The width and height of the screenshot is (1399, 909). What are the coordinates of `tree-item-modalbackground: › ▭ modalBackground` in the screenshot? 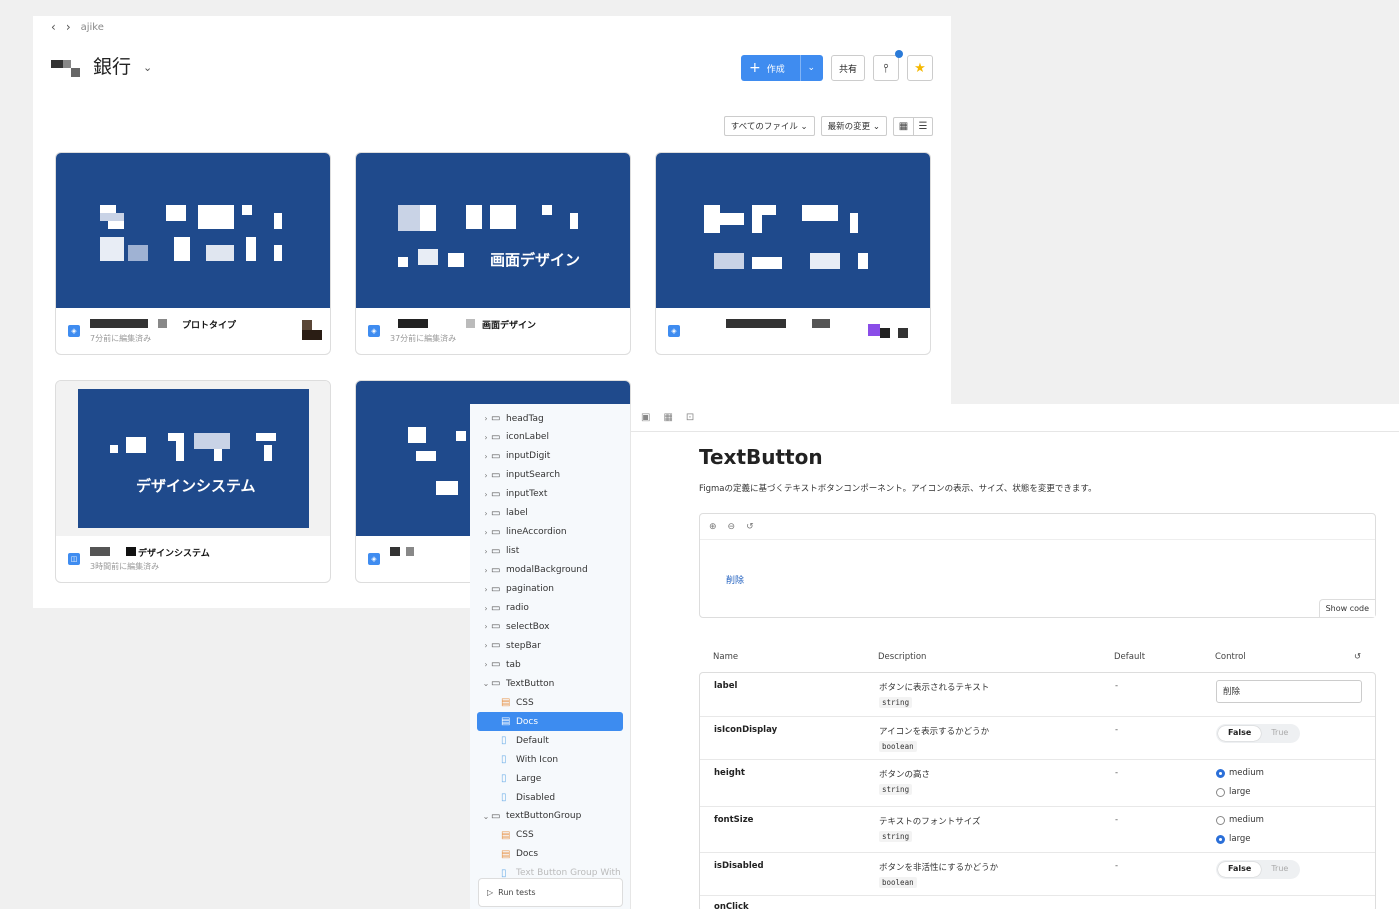 It's located at (550, 570).